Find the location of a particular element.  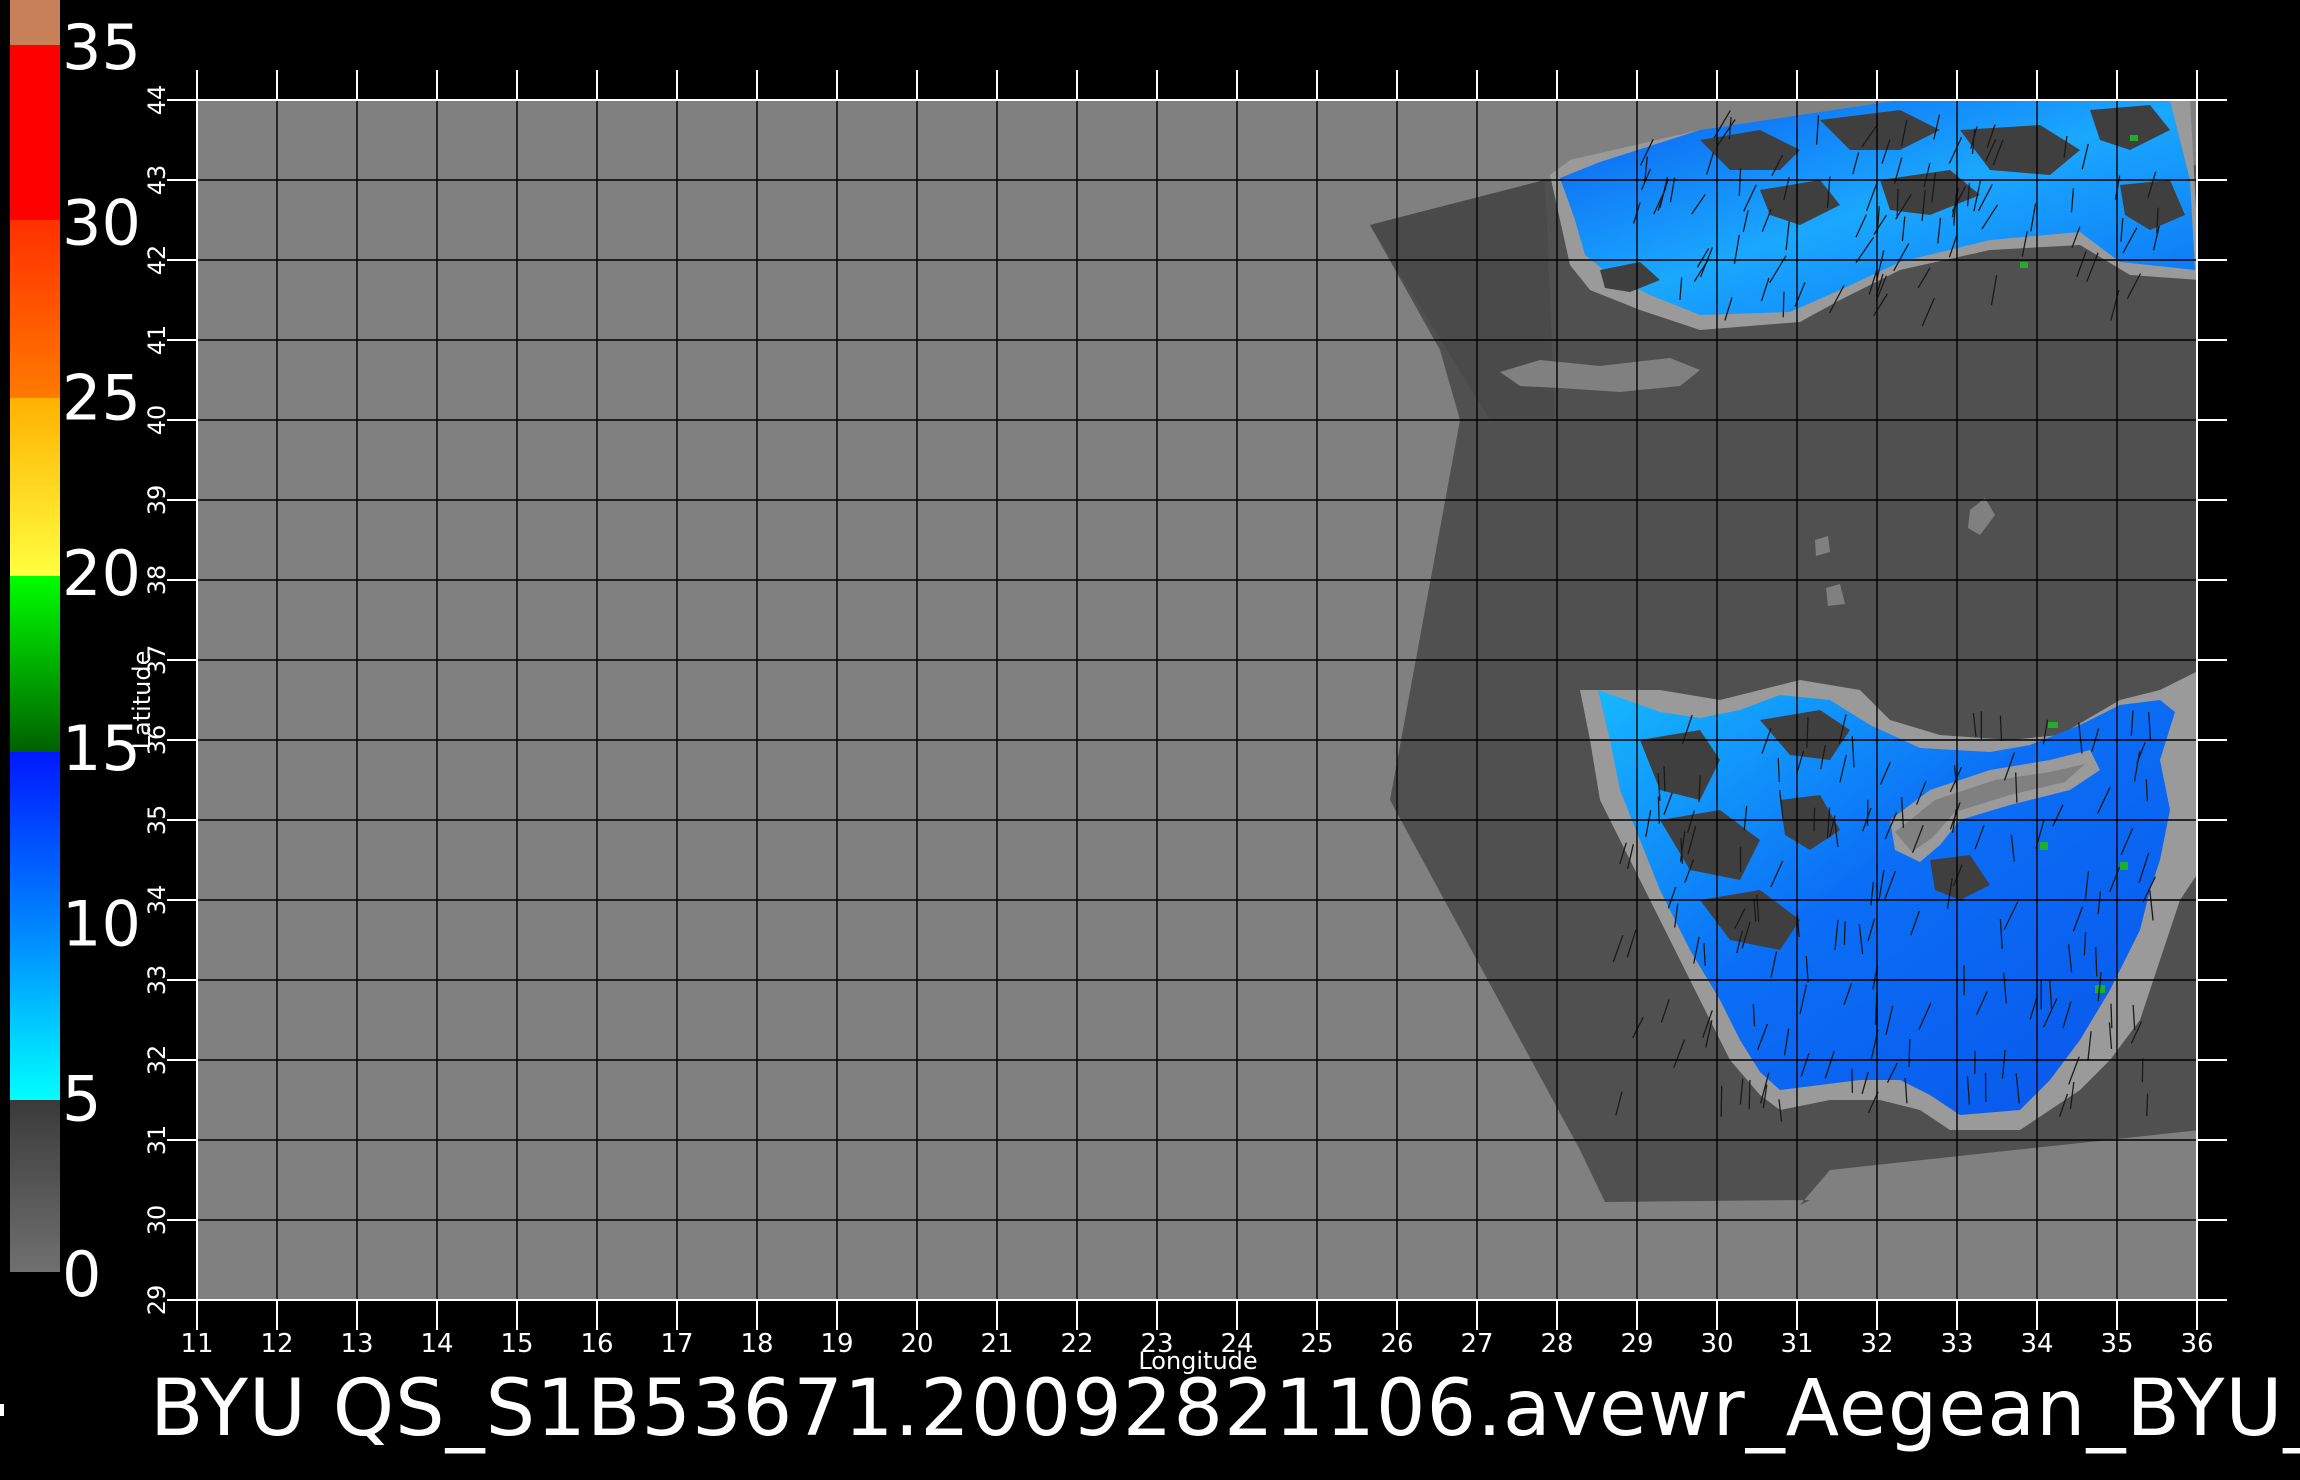

x-tick-label: 16 is located at coordinates (596, 1344).